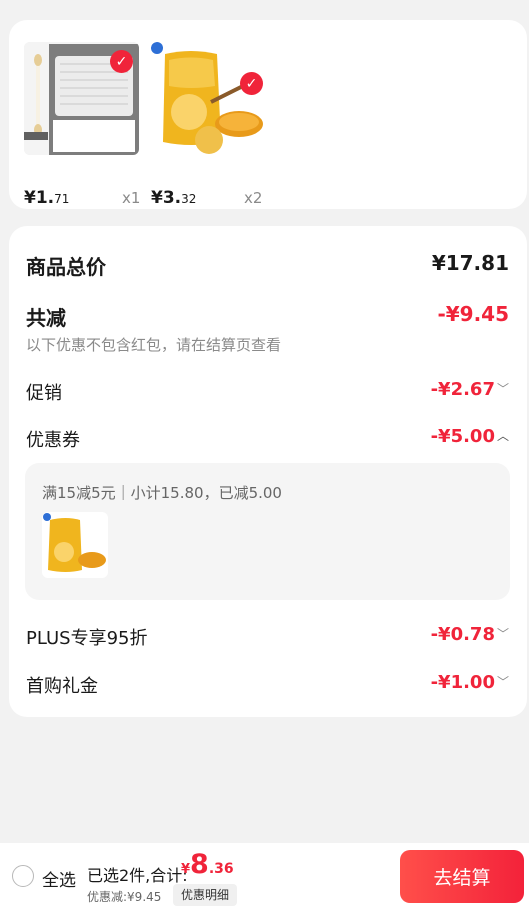  What do you see at coordinates (46, 318) in the screenshot?
I see `total-reduction-label: 共减` at bounding box center [46, 318].